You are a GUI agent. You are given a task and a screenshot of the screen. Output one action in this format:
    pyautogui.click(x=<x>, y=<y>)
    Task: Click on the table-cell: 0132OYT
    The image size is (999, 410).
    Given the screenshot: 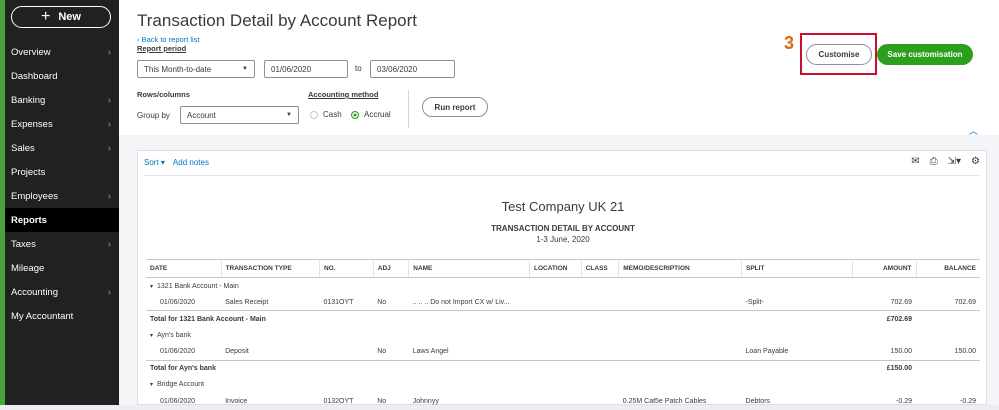 What is the action you would take?
    pyautogui.click(x=338, y=401)
    